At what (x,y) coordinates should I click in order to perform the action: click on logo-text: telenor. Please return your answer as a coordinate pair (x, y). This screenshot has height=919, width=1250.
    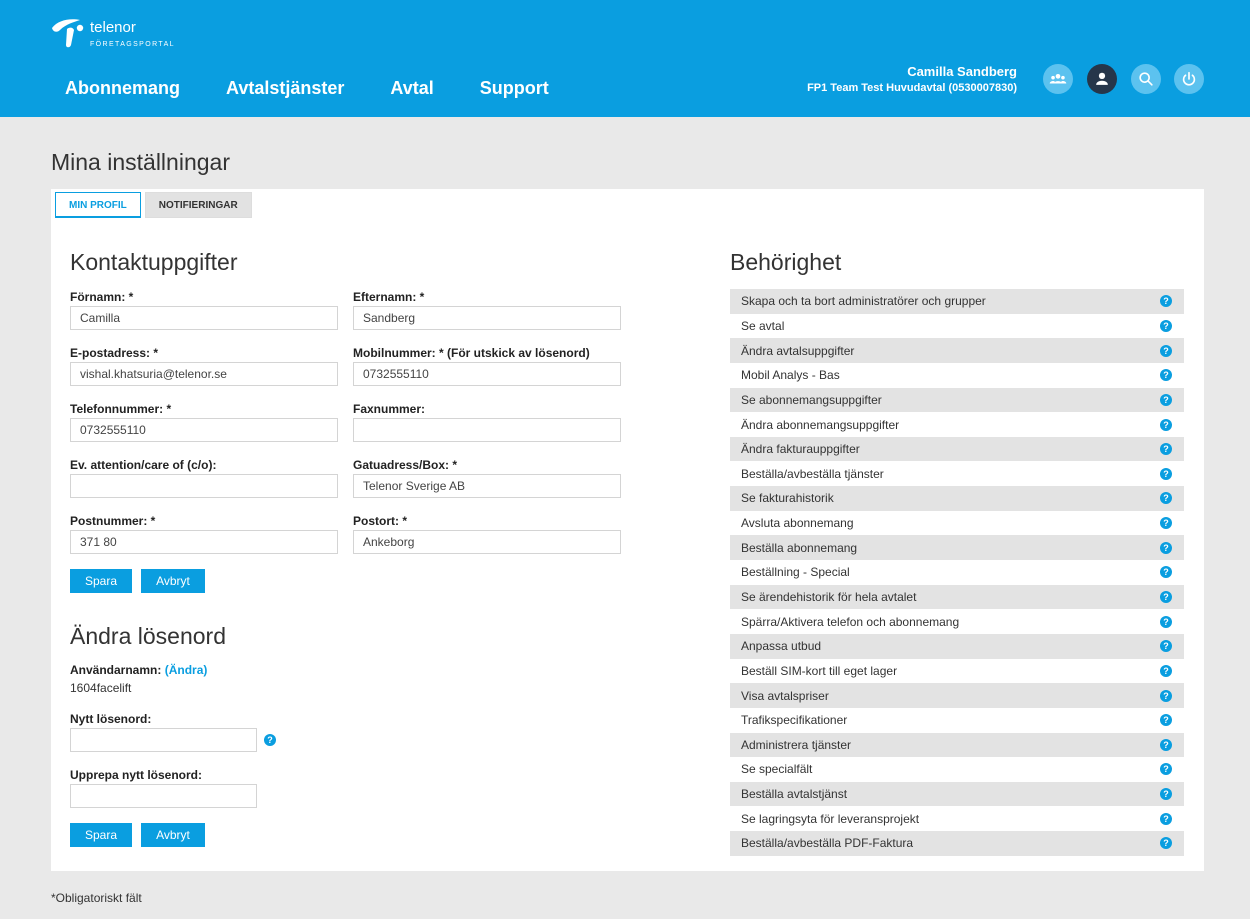
    Looking at the image, I should click on (113, 27).